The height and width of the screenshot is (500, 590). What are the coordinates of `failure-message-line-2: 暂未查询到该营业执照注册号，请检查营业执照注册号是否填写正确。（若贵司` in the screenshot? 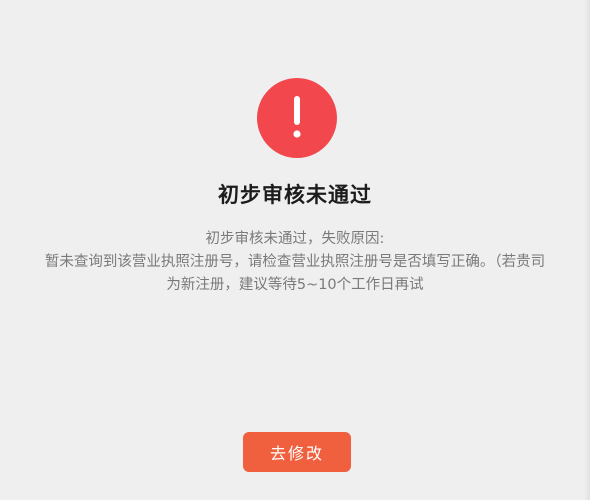 It's located at (295, 262).